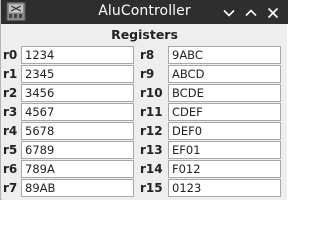  Describe the element at coordinates (224, 131) in the screenshot. I see `register-field-r12: DEF0` at that location.